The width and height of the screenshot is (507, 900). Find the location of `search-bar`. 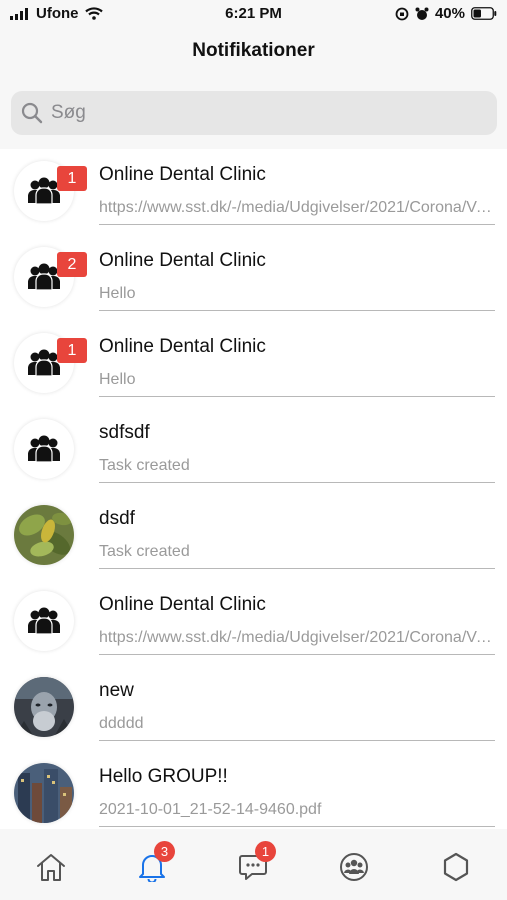

search-bar is located at coordinates (254, 113).